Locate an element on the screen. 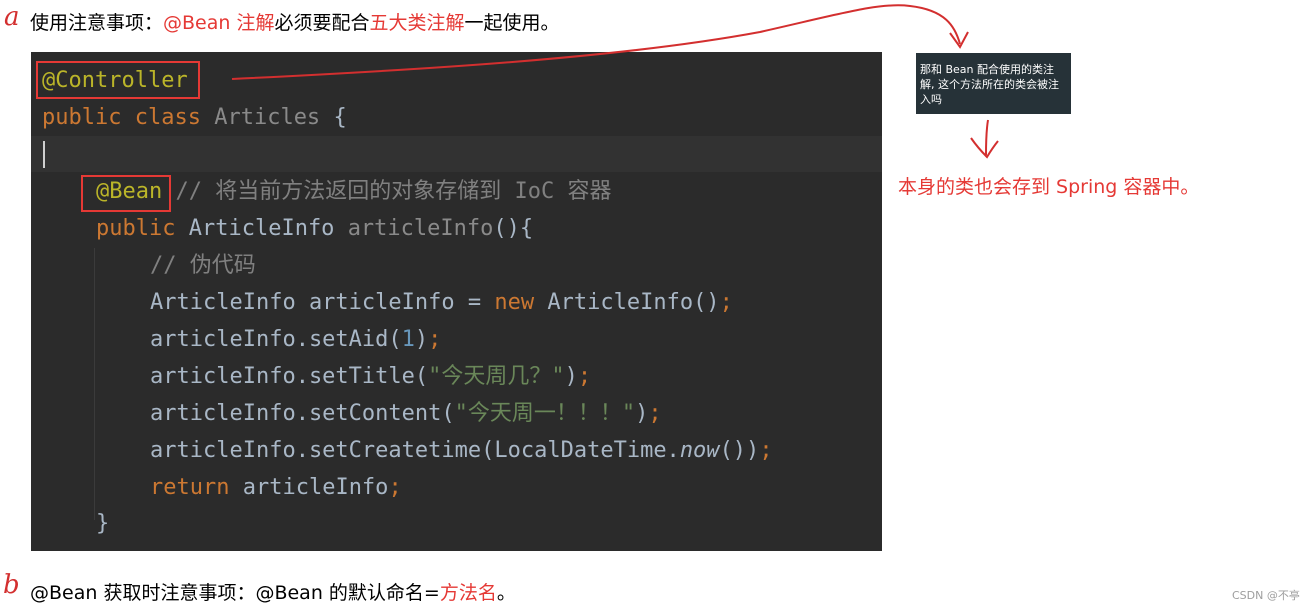 Image resolution: width=1315 pixels, height=609 pixels. arrow-controller-to-question is located at coordinates (596, 42).